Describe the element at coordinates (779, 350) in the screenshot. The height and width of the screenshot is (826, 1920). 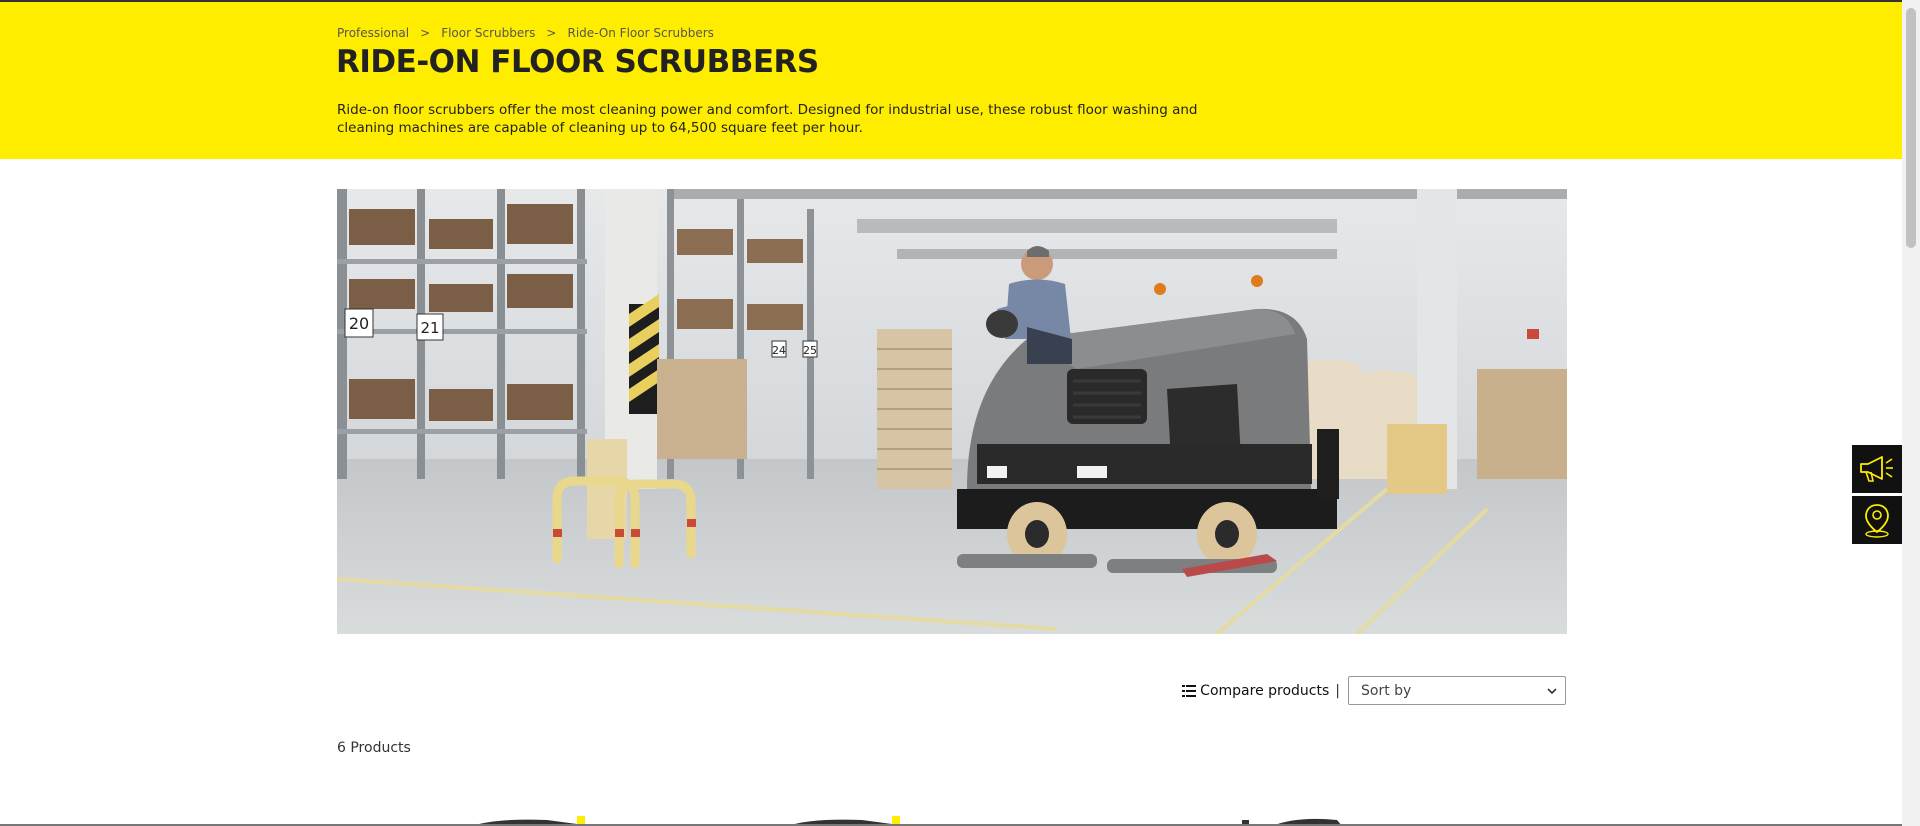
I see `rack-number-sign: 24` at that location.